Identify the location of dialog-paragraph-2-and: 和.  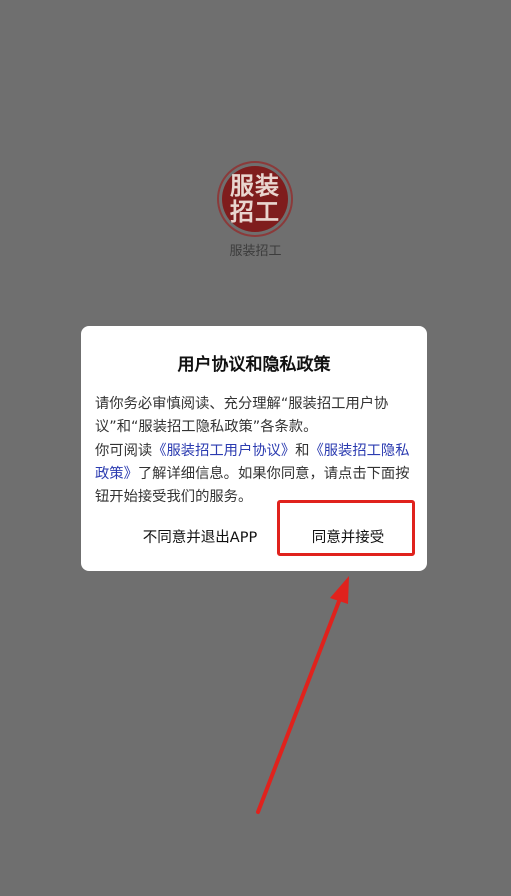
(302, 450).